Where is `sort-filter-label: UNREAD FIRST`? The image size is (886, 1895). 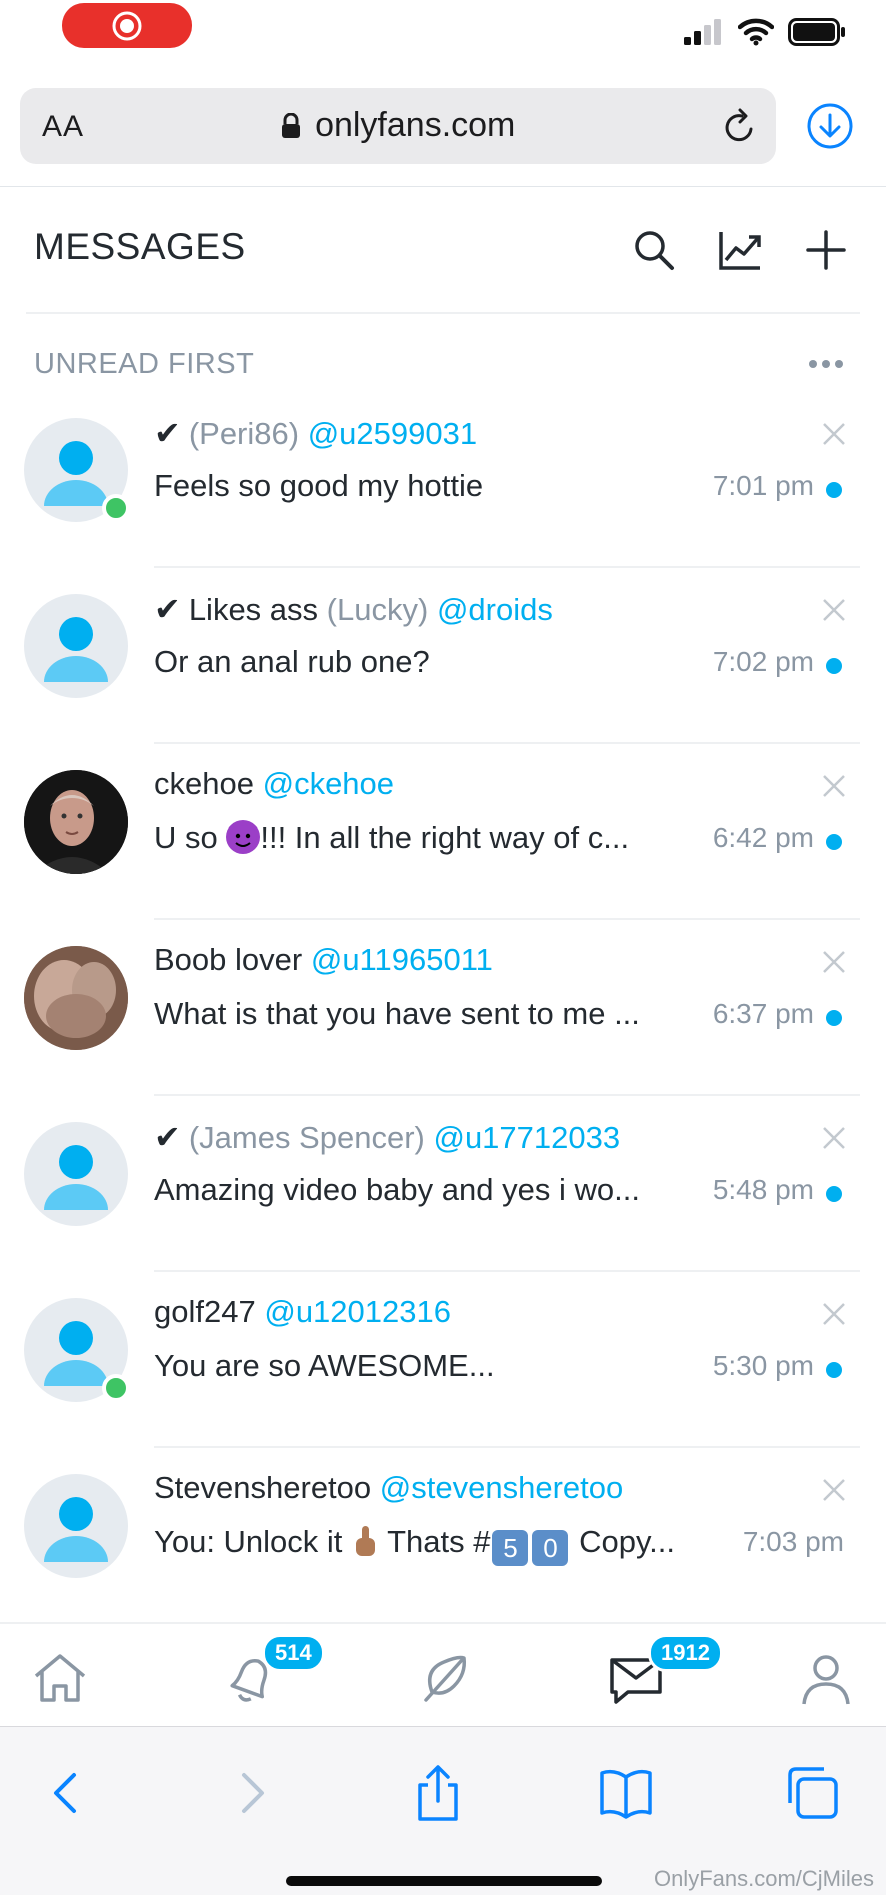
sort-filter-label: UNREAD FIRST is located at coordinates (144, 364).